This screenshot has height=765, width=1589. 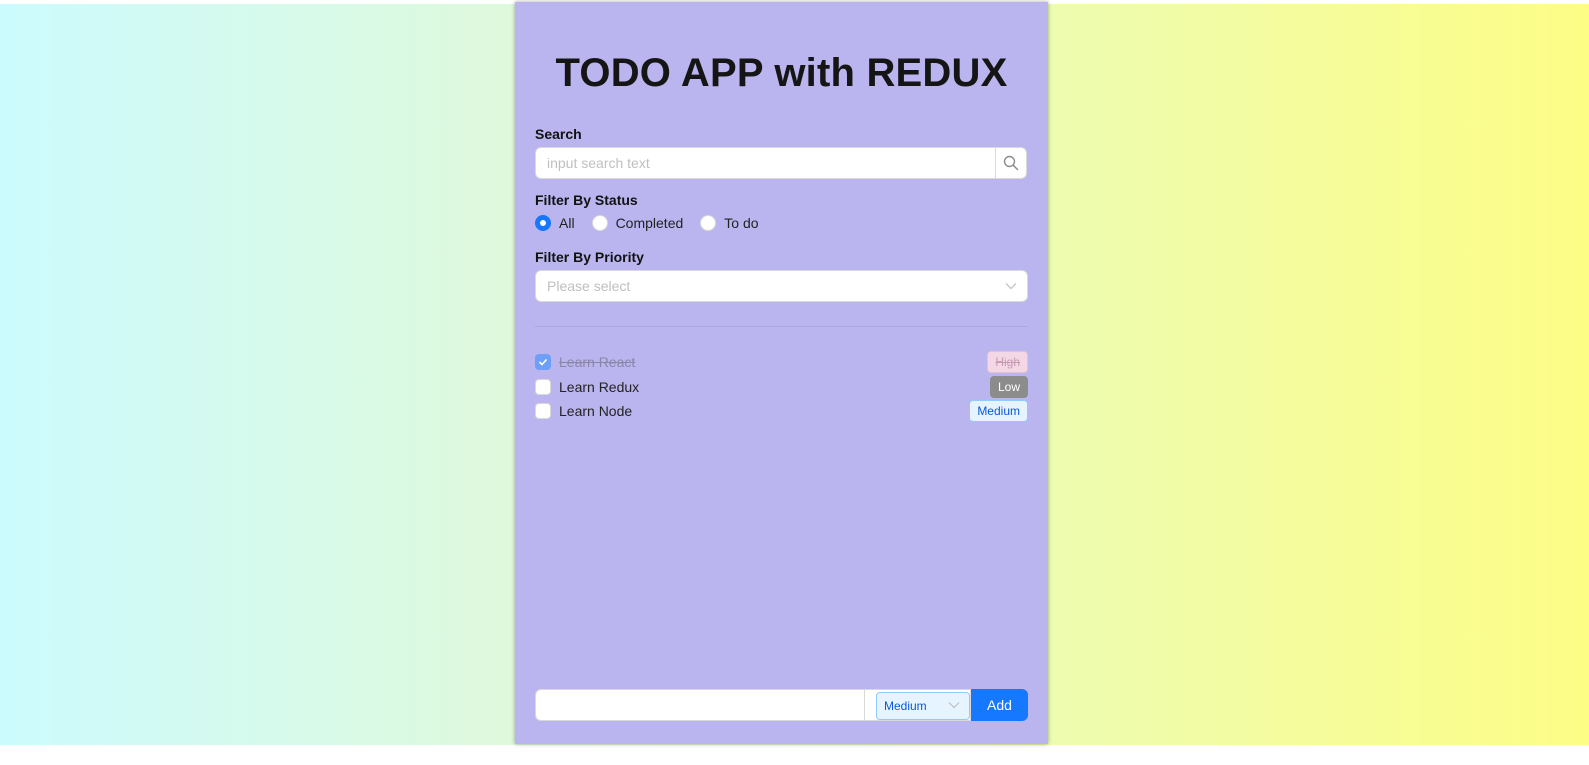 I want to click on status-filter-label: Filter By Status, so click(x=586, y=200).